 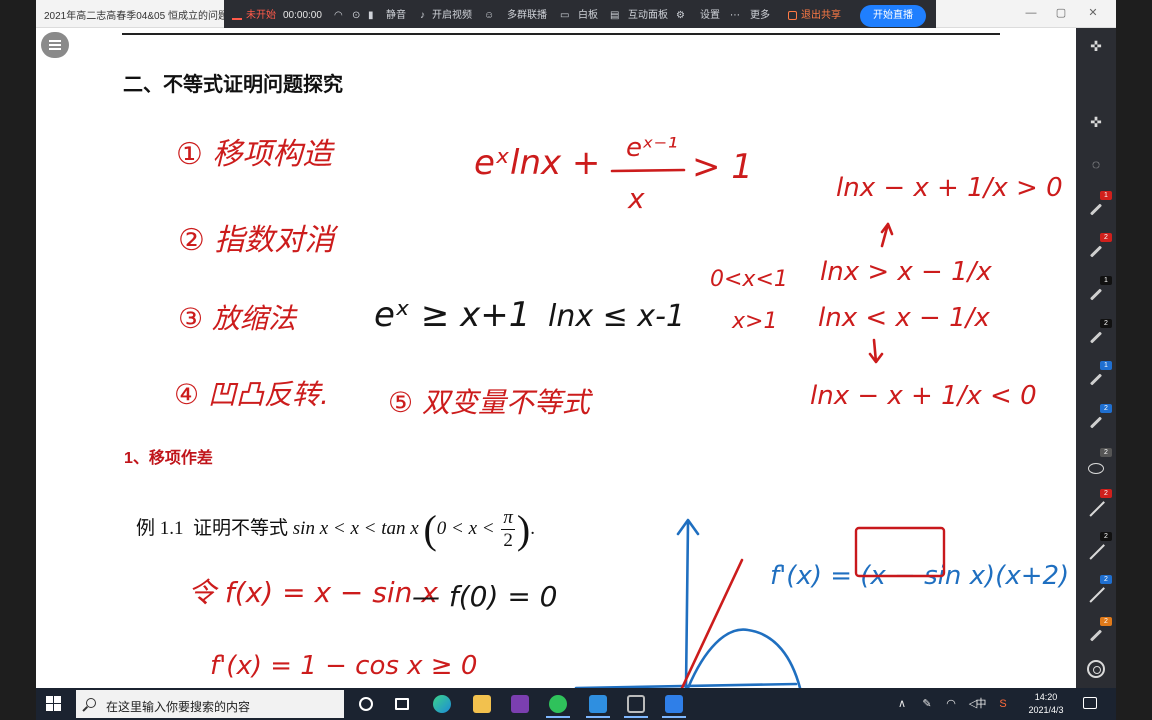 I want to click on wechat-app, so click(x=558, y=704).